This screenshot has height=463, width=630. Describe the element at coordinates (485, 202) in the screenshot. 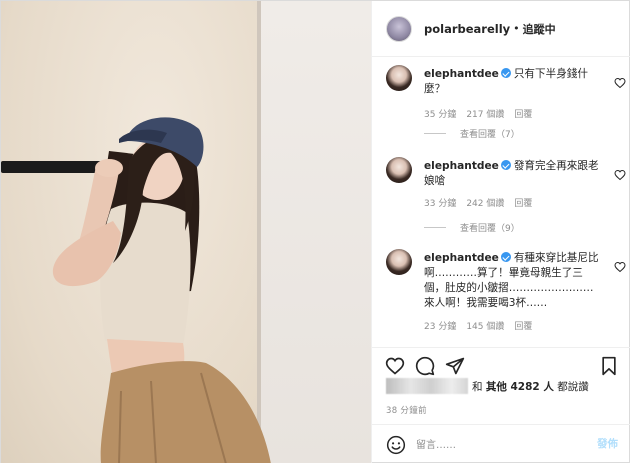

I see `comment-likes: 242 個讚` at that location.